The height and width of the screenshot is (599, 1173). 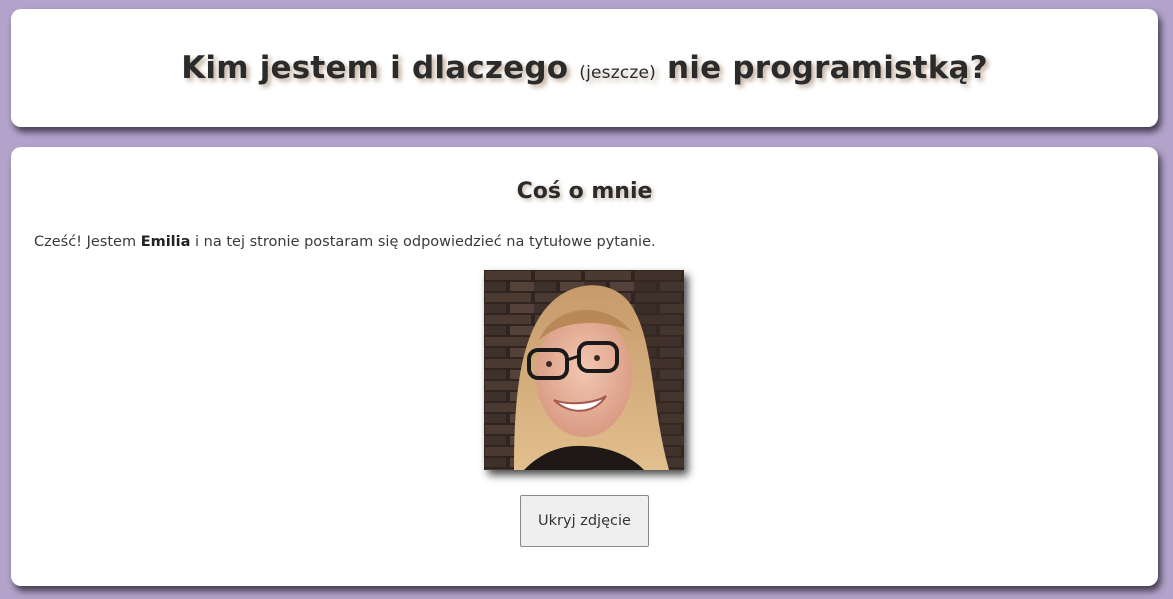 What do you see at coordinates (584, 521) in the screenshot?
I see `hide-photo-button: Ukryj zdjęcie` at bounding box center [584, 521].